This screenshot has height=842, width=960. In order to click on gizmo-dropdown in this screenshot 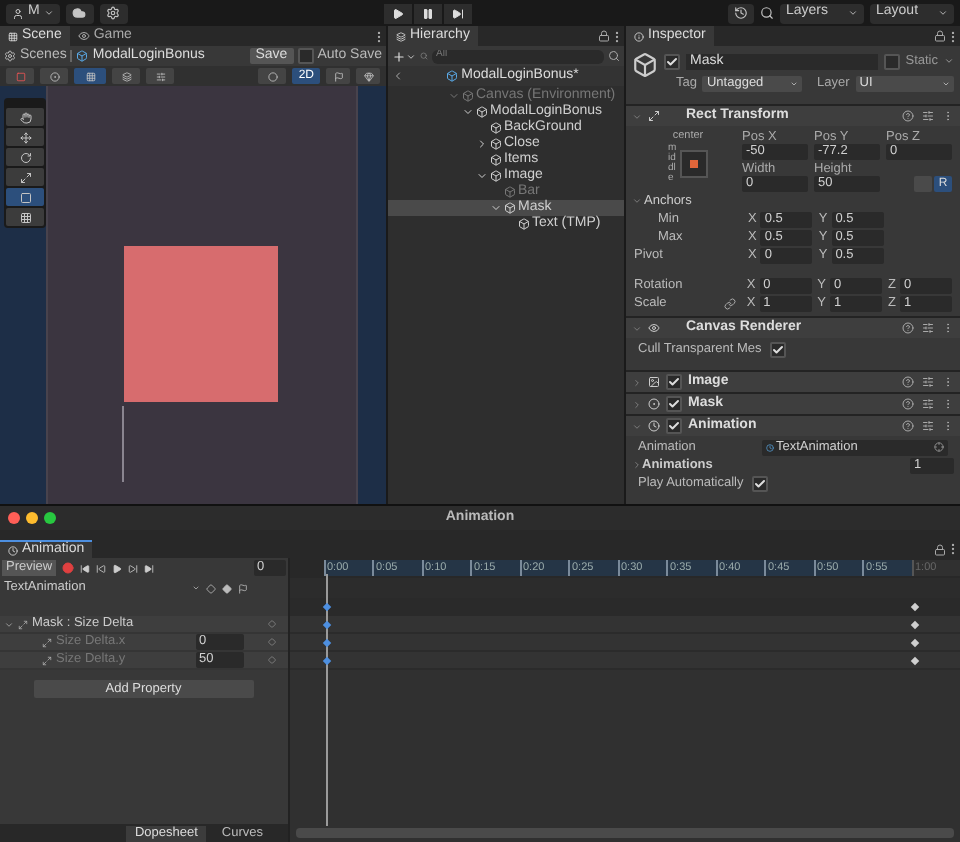, I will do `click(54, 76)`.